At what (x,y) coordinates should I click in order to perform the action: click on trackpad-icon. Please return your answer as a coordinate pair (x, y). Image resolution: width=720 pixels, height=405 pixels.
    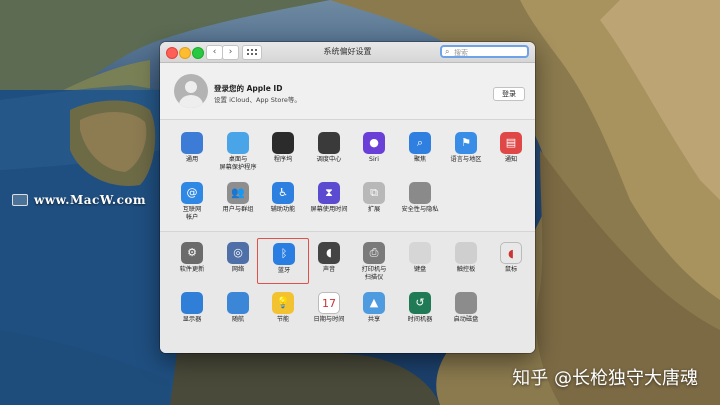
    Looking at the image, I should click on (466, 253).